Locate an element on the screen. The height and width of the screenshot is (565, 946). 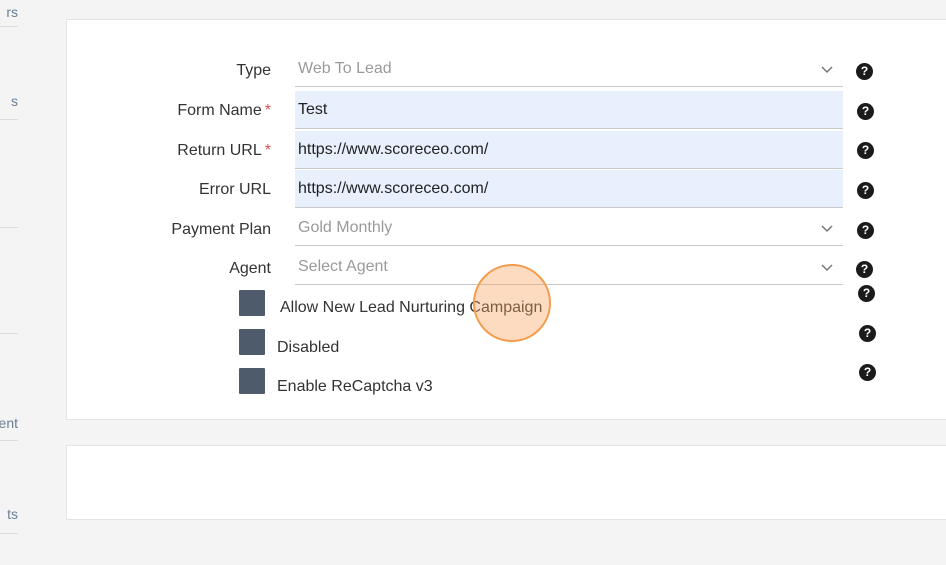
agent-row: Agent Select Agent ? is located at coordinates (506, 269).